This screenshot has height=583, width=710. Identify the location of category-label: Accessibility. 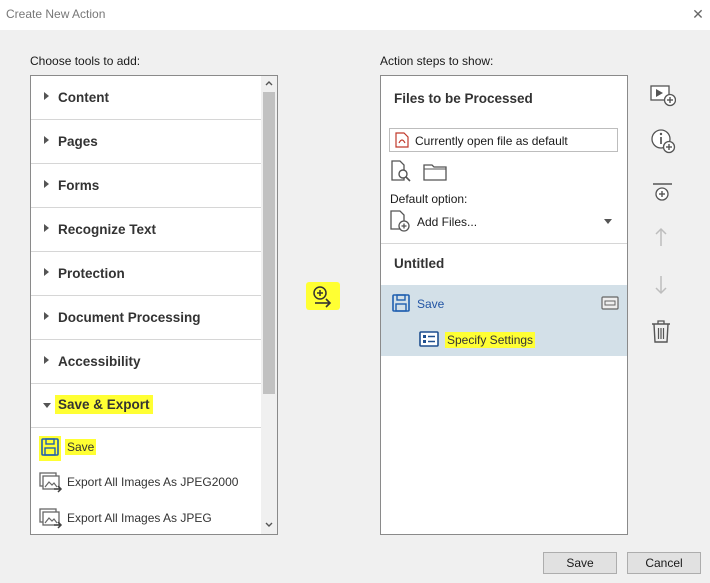
(99, 361).